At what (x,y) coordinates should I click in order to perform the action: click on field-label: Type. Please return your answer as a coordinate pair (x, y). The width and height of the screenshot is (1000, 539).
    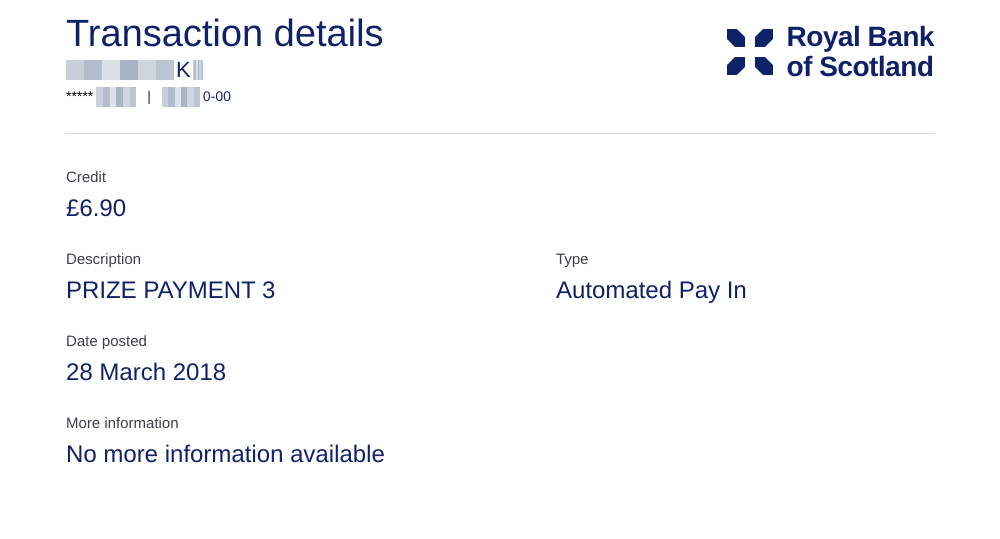
    Looking at the image, I should click on (573, 260).